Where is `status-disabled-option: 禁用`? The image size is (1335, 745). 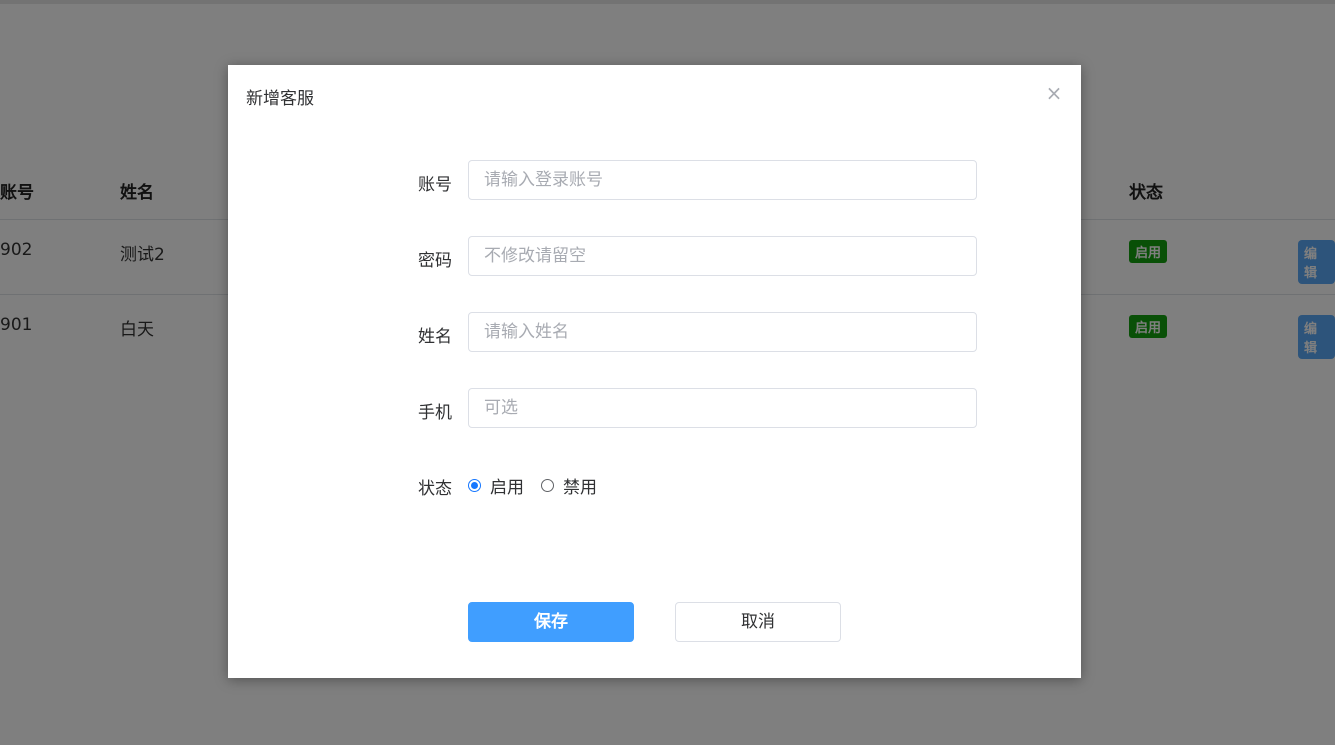 status-disabled-option: 禁用 is located at coordinates (577, 485).